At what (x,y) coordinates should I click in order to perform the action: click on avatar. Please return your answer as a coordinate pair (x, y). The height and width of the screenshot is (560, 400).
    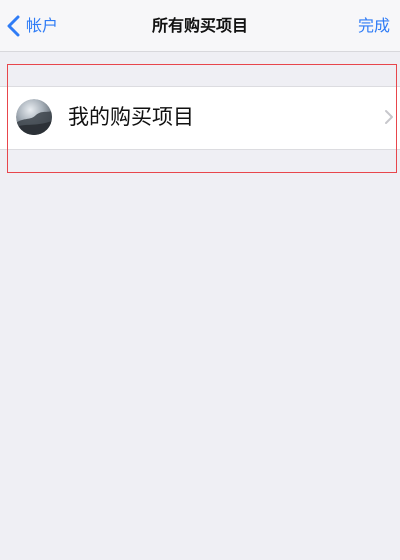
    Looking at the image, I should click on (34, 117).